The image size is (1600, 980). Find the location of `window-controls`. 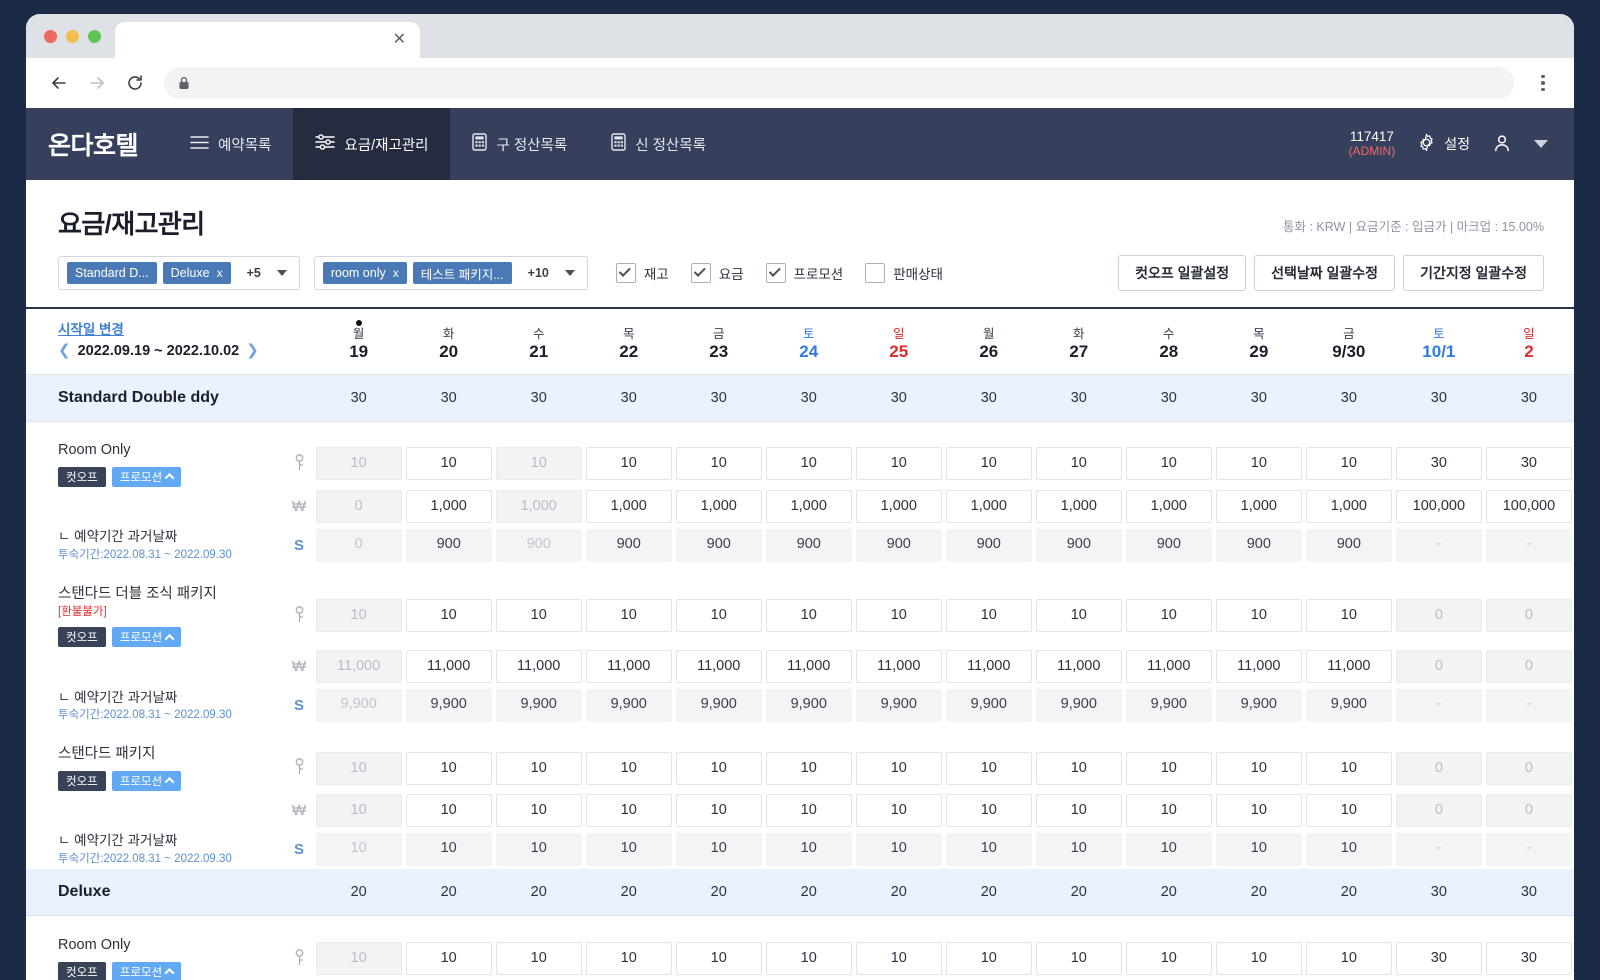

window-controls is located at coordinates (77, 36).